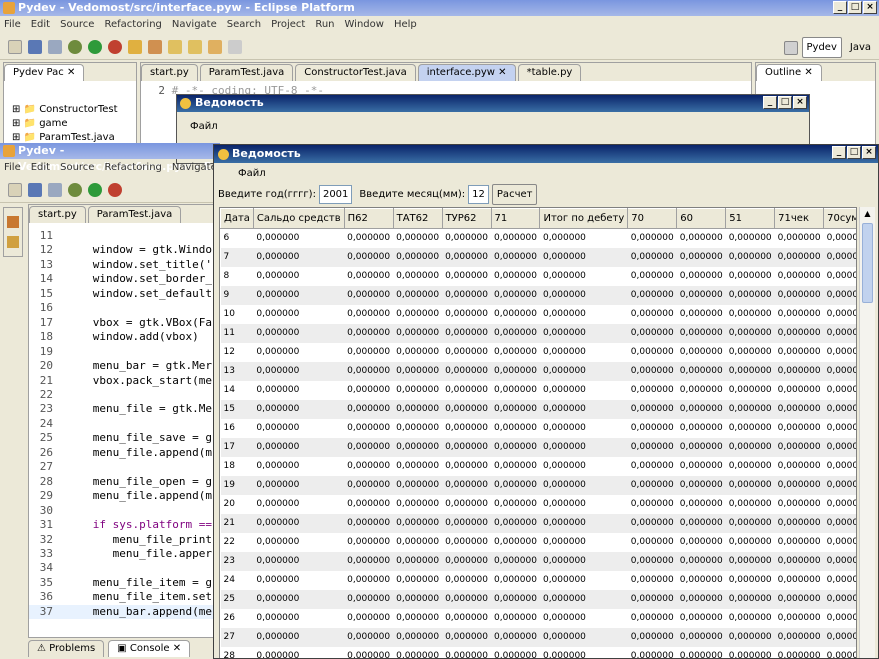 The width and height of the screenshot is (879, 659). I want to click on menu-window: Window, so click(364, 24).